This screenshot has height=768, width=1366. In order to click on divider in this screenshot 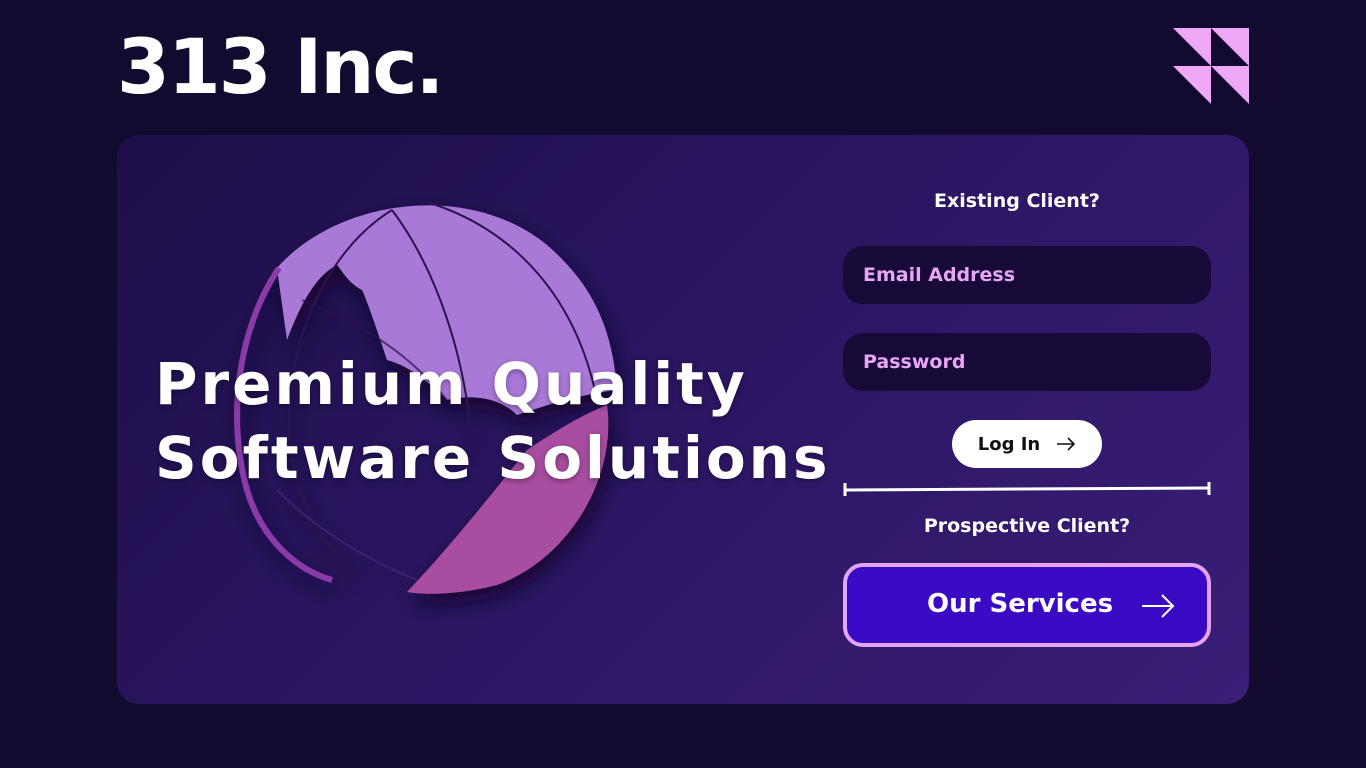, I will do `click(1027, 489)`.